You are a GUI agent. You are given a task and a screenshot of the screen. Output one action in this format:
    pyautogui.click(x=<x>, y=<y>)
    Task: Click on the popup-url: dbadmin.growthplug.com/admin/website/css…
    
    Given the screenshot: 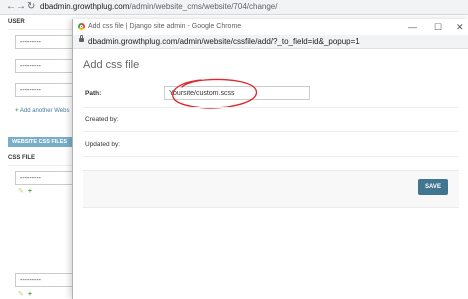 What is the action you would take?
    pyautogui.click(x=224, y=41)
    